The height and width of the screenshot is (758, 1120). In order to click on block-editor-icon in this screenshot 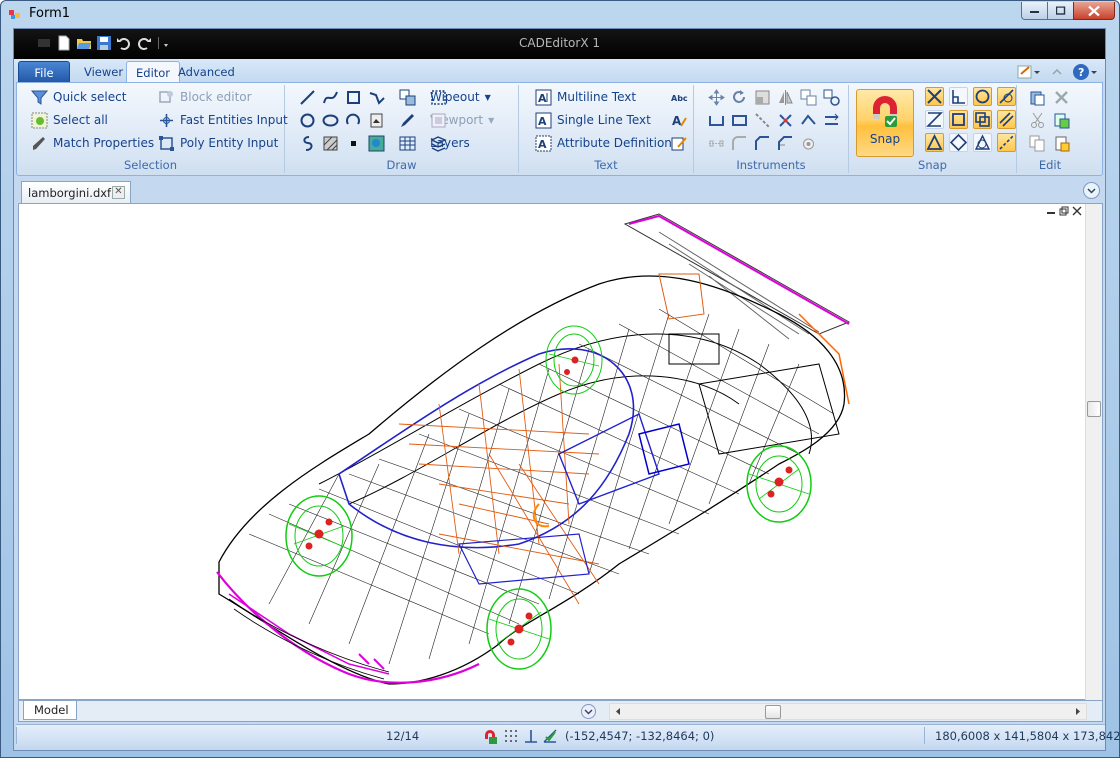, I will do `click(166, 96)`.